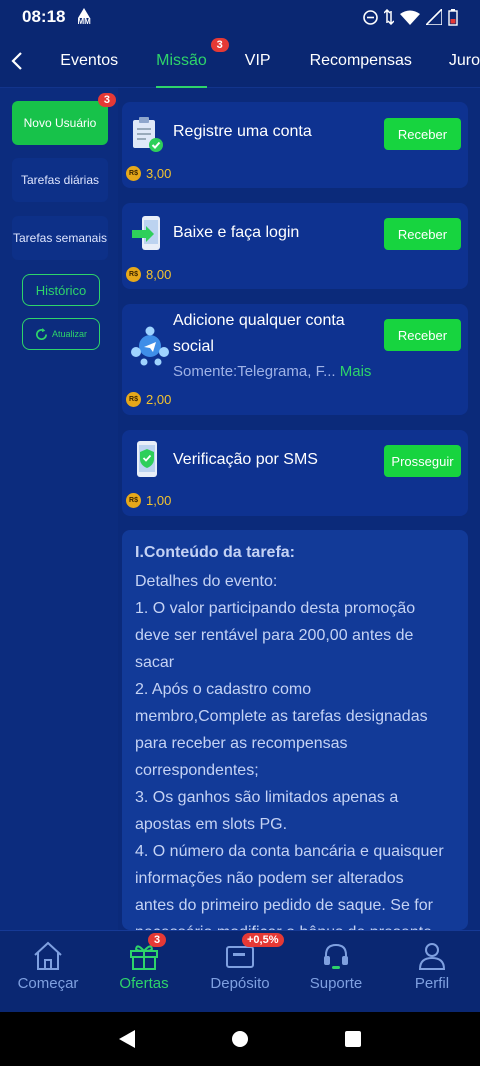  I want to click on tab-vip: VIP, so click(258, 61).